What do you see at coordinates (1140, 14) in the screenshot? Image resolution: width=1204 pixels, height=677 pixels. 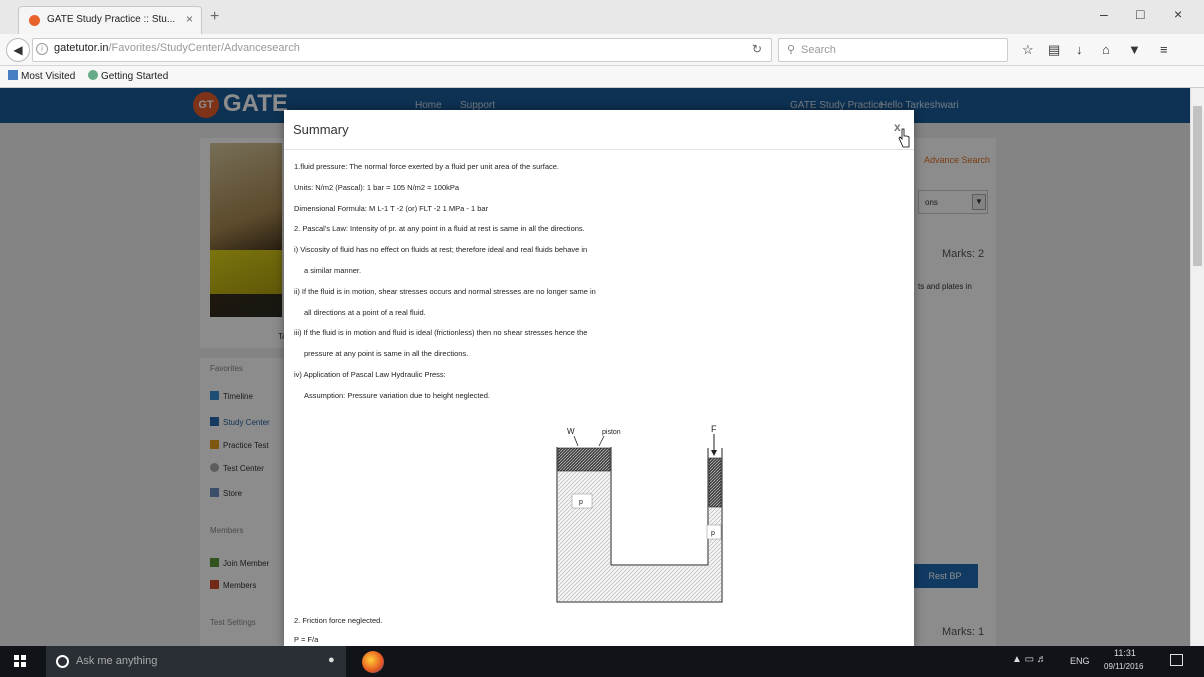 I see `maximize-button: □` at bounding box center [1140, 14].